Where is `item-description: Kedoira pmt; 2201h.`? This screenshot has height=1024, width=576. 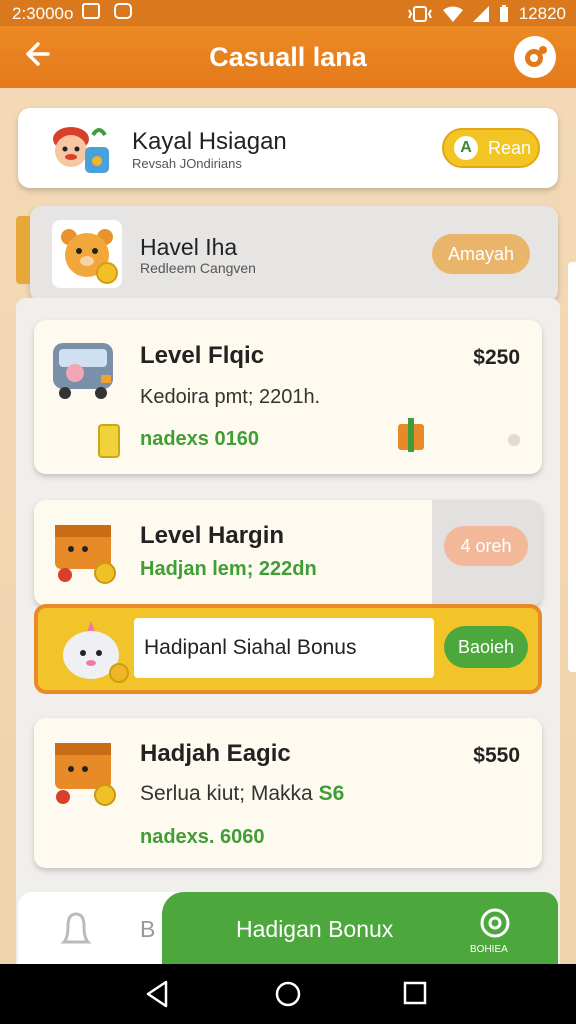
item-description: Kedoira pmt; 2201h. is located at coordinates (230, 397).